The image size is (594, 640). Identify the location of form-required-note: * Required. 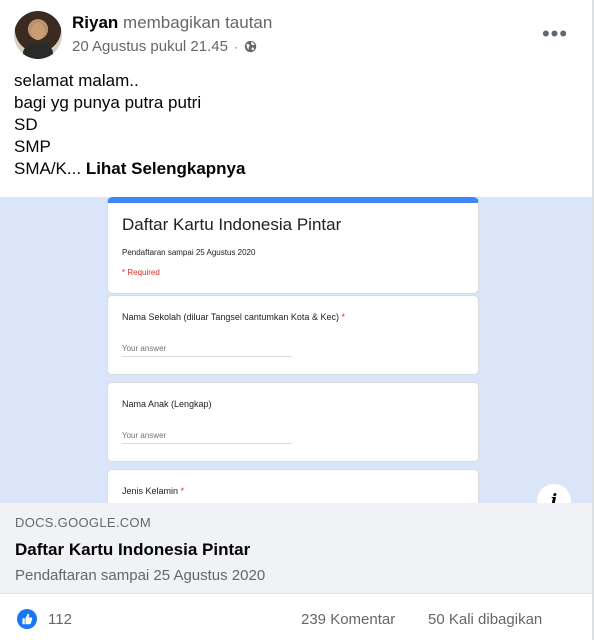
(141, 272).